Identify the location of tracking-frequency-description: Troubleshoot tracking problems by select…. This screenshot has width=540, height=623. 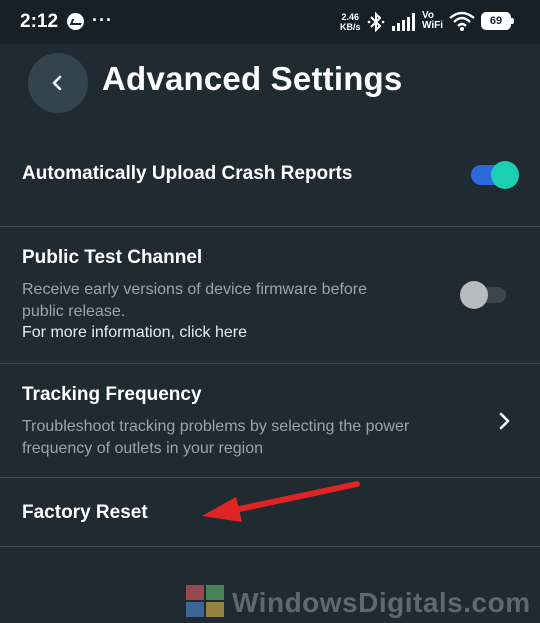
(247, 438).